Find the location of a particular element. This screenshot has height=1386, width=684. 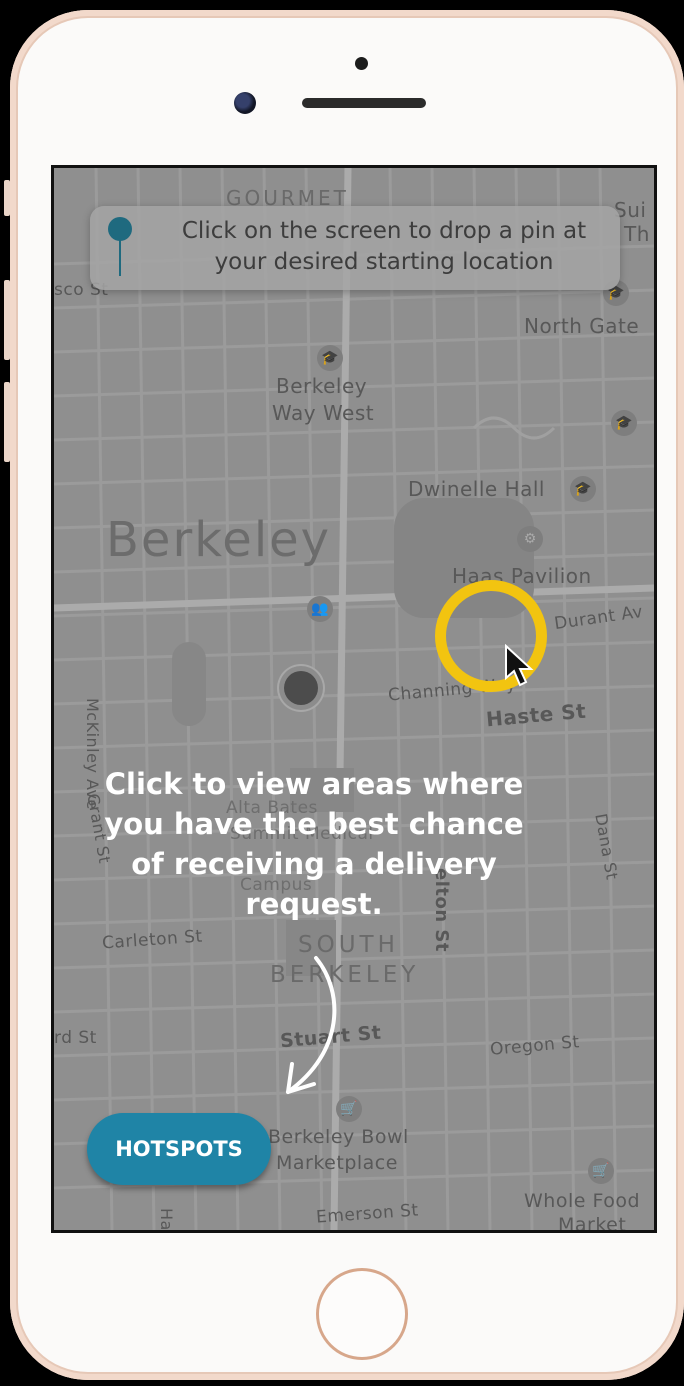

street-label-ward: rd St is located at coordinates (75, 1038).